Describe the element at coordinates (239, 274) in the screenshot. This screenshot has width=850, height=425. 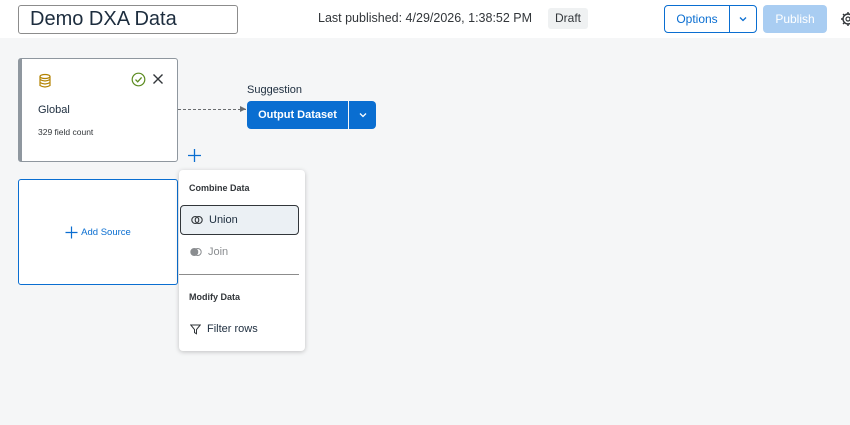
I see `menu-divider` at that location.